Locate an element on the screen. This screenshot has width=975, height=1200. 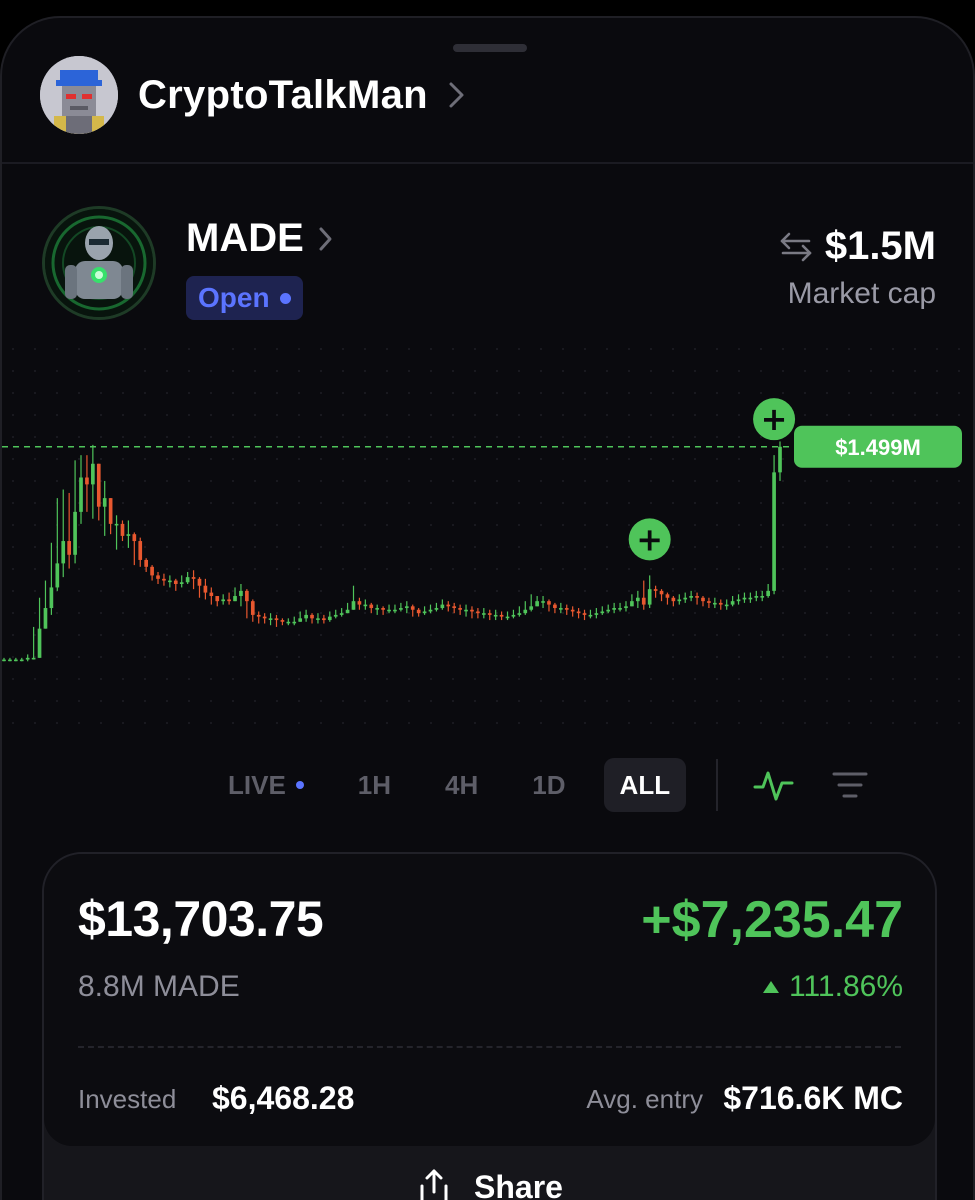
tab-4h: 4H is located at coordinates (461, 785).